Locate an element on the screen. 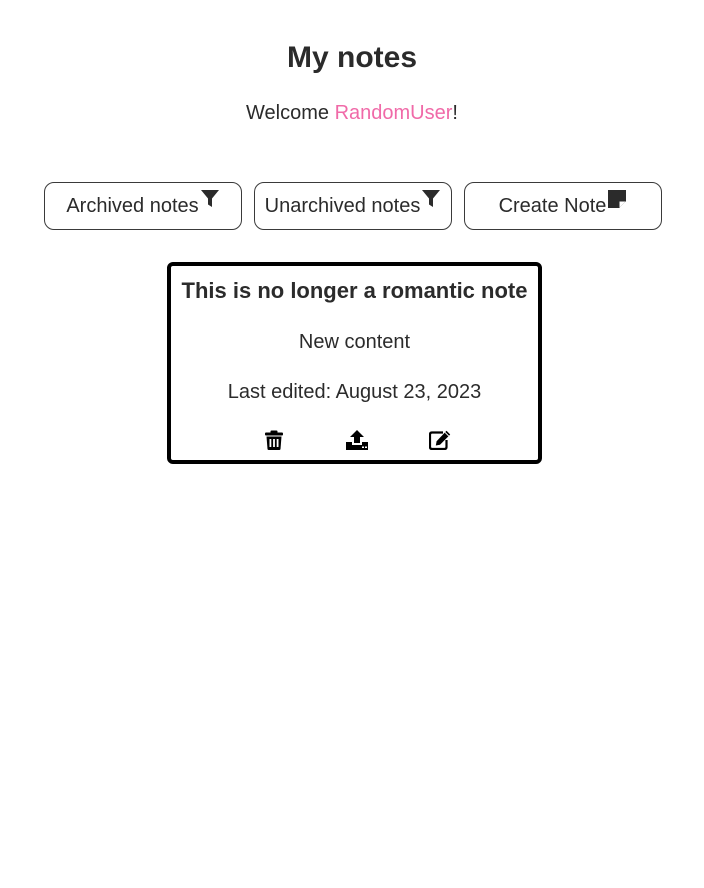 This screenshot has width=704, height=888. edit-icon is located at coordinates (439, 442).